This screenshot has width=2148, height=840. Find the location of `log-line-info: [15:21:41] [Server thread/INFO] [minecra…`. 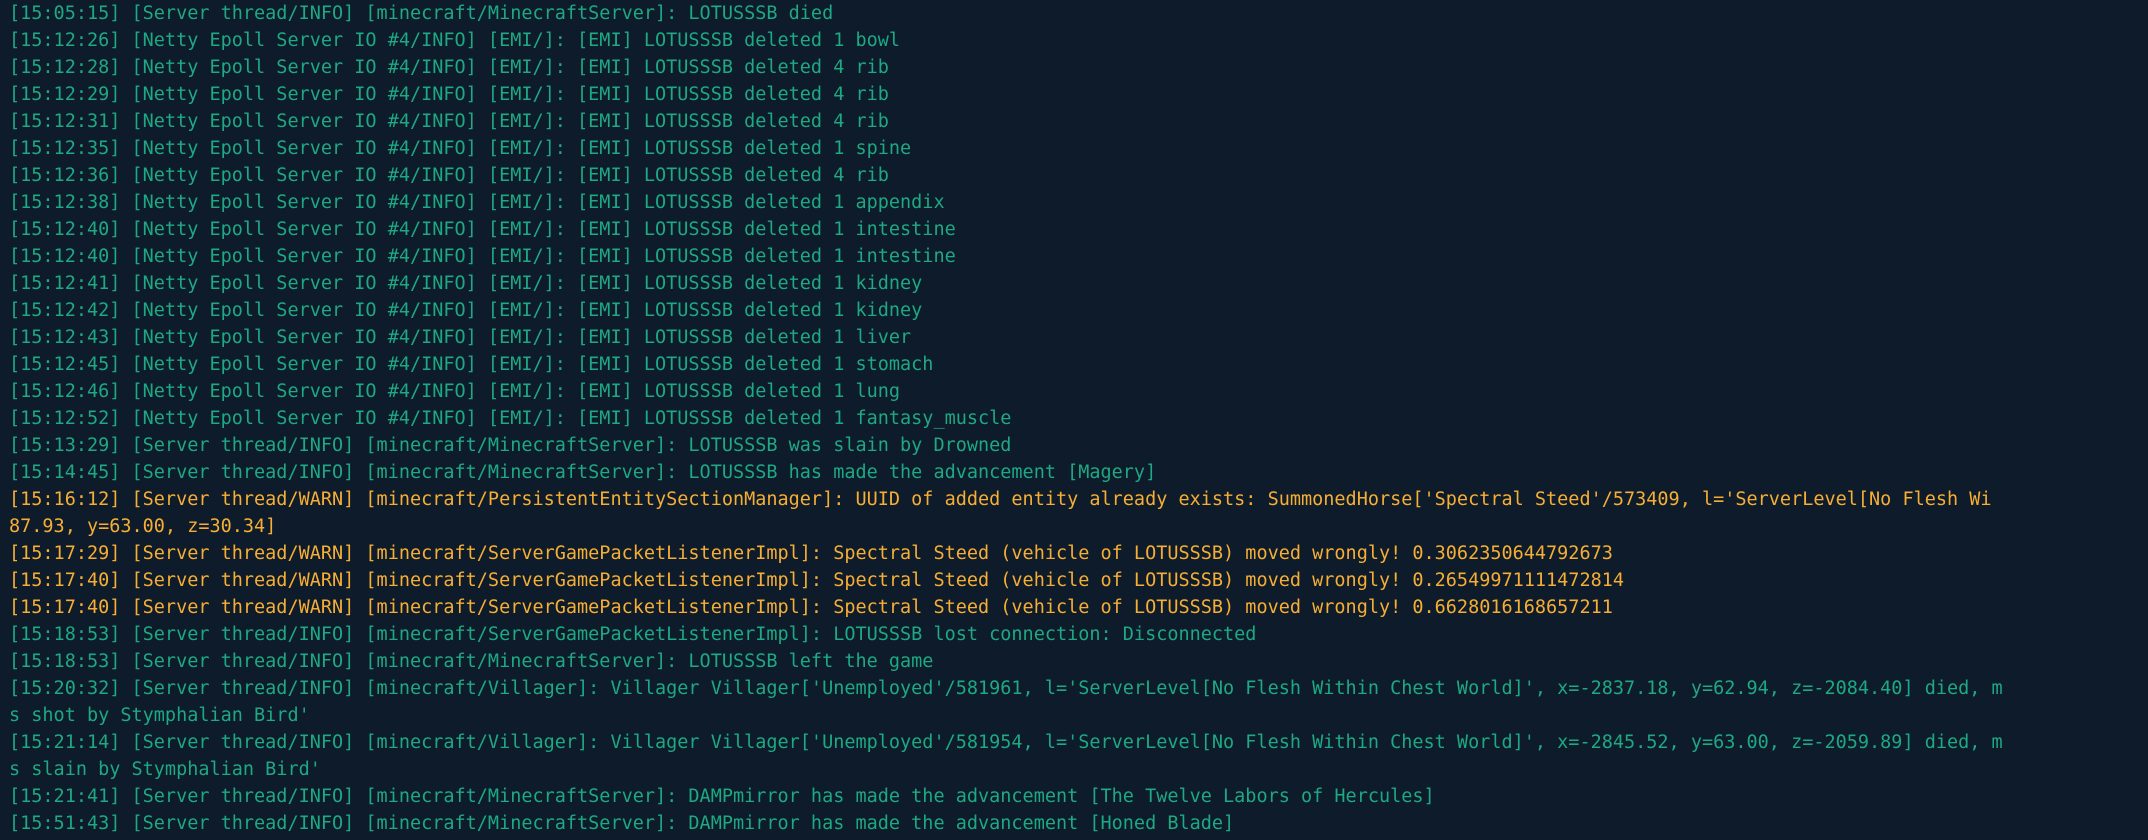

log-line-info: [15:21:41] [Server thread/INFO] [minecra… is located at coordinates (722, 796).